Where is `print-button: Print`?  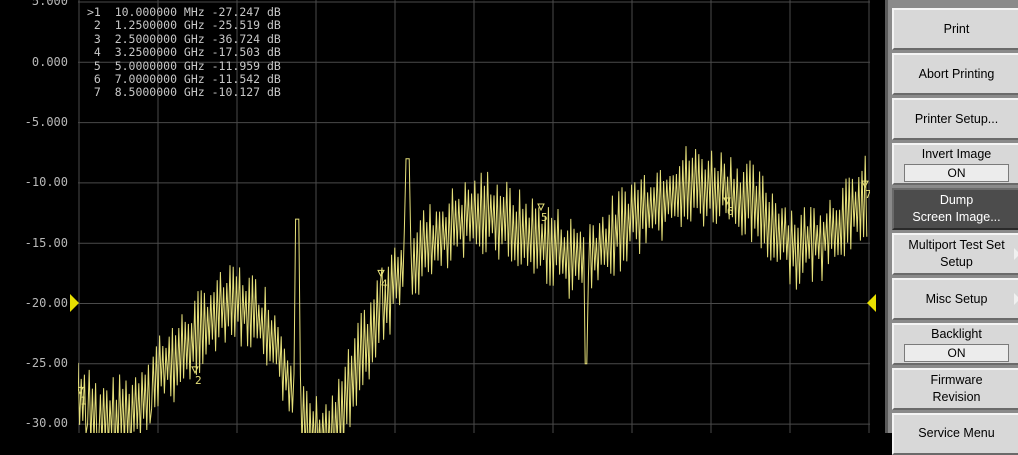
print-button: Print is located at coordinates (955, 29).